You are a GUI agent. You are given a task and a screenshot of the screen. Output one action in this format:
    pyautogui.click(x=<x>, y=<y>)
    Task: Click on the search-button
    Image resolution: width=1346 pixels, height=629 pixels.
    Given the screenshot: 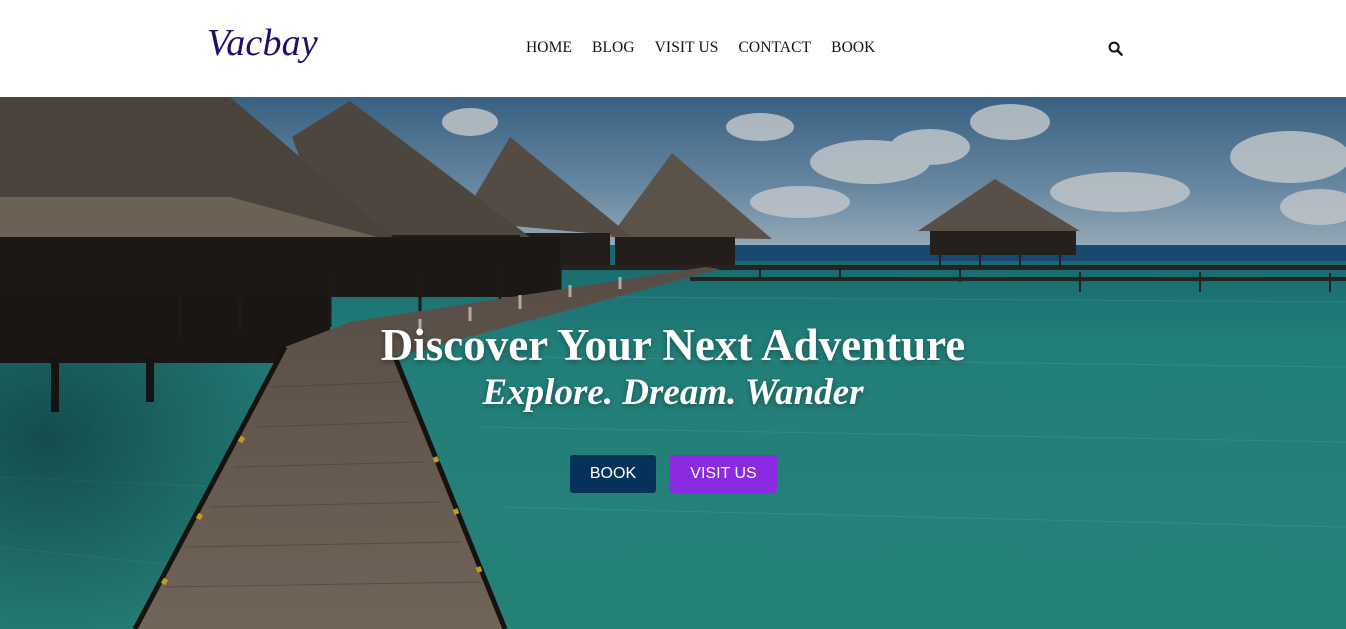 What is the action you would take?
    pyautogui.click(x=1115, y=48)
    